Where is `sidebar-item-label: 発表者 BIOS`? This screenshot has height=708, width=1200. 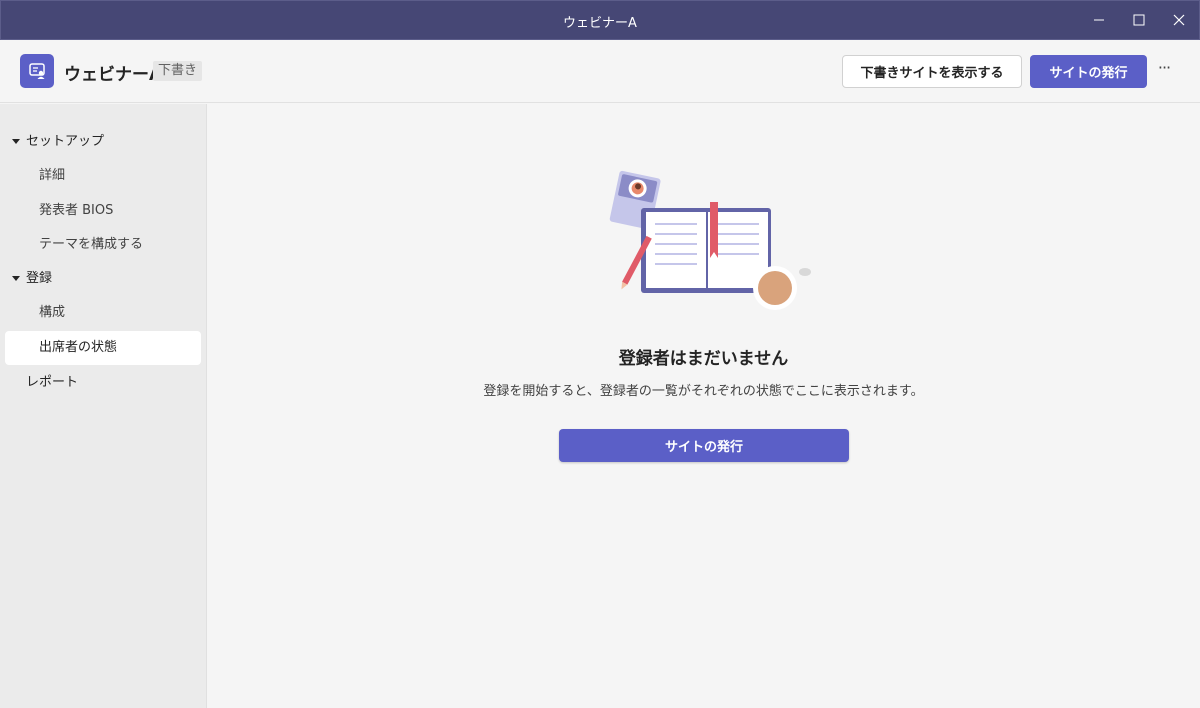
sidebar-item-label: 発表者 BIOS is located at coordinates (76, 210).